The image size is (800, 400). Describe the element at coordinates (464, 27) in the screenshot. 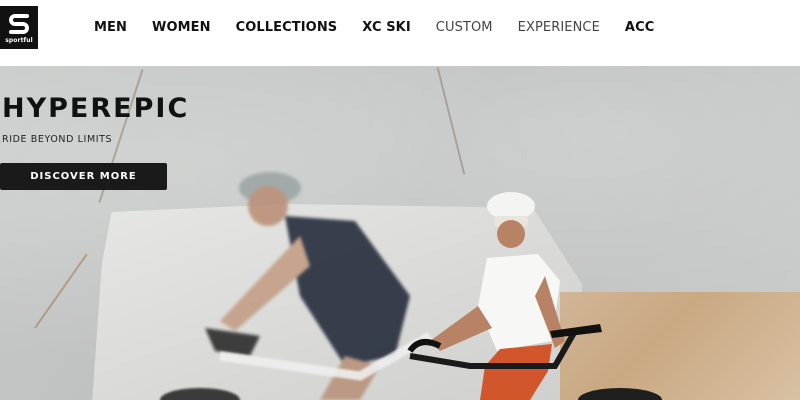

I see `nav-item-custom: CUSTOM` at that location.